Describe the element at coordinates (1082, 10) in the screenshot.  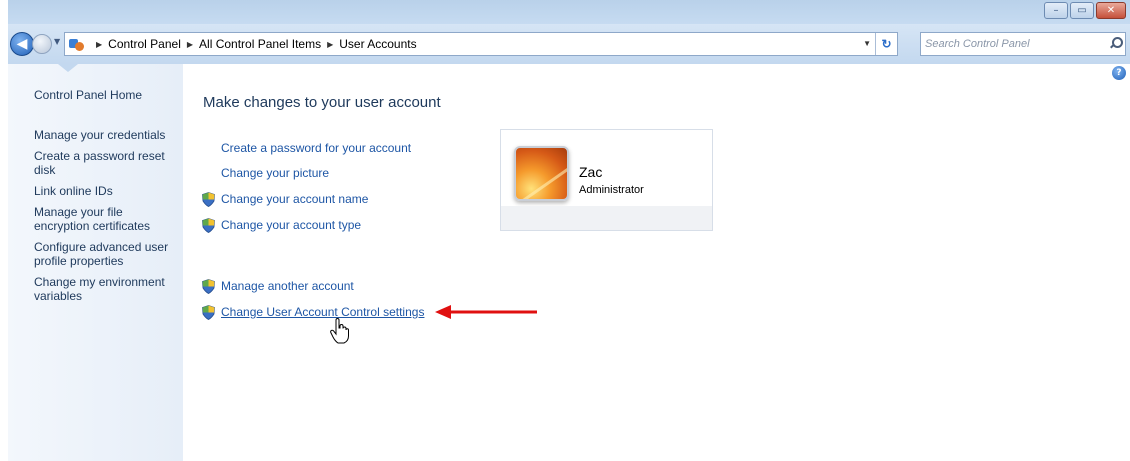
I see `maximize-button: ▭` at that location.